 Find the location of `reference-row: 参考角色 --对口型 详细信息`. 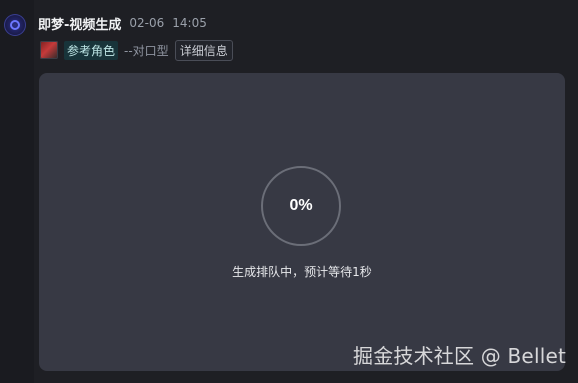

reference-row: 参考角色 --对口型 详细信息 is located at coordinates (136, 50).